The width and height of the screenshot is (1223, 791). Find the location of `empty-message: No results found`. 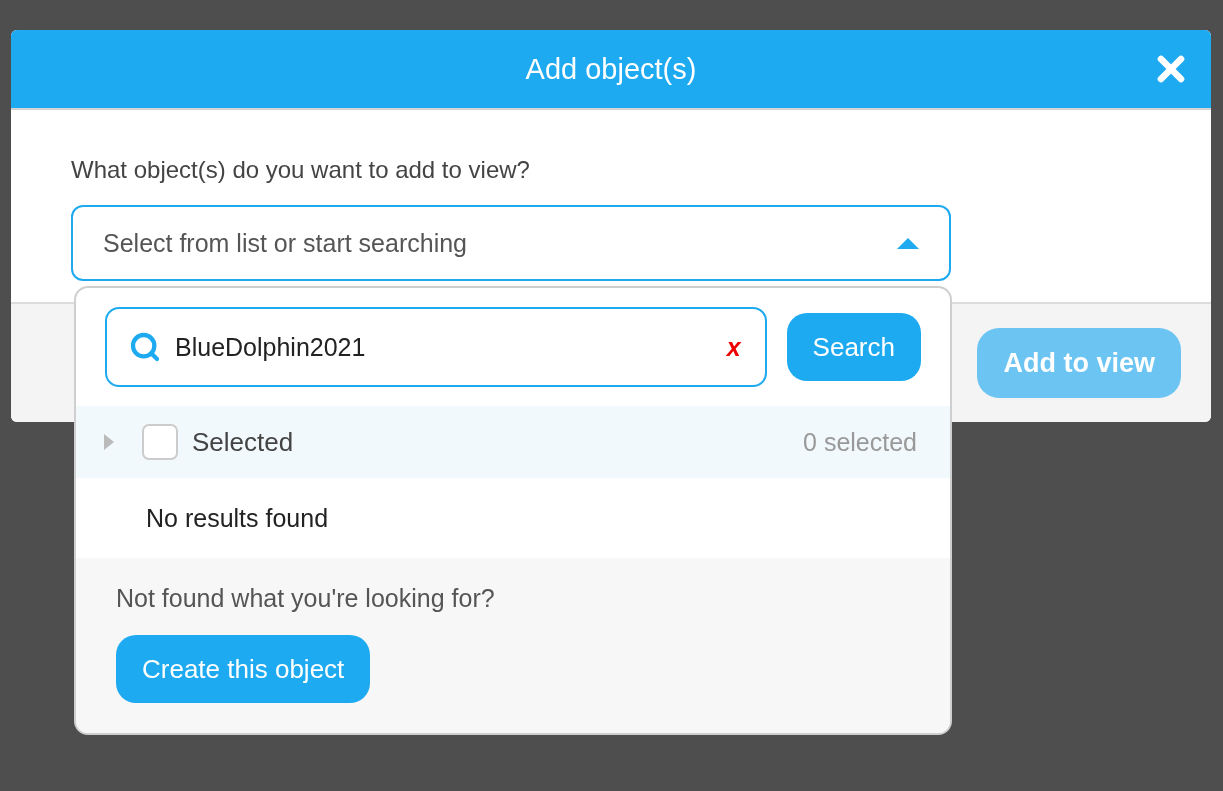

empty-message: No results found is located at coordinates (237, 518).